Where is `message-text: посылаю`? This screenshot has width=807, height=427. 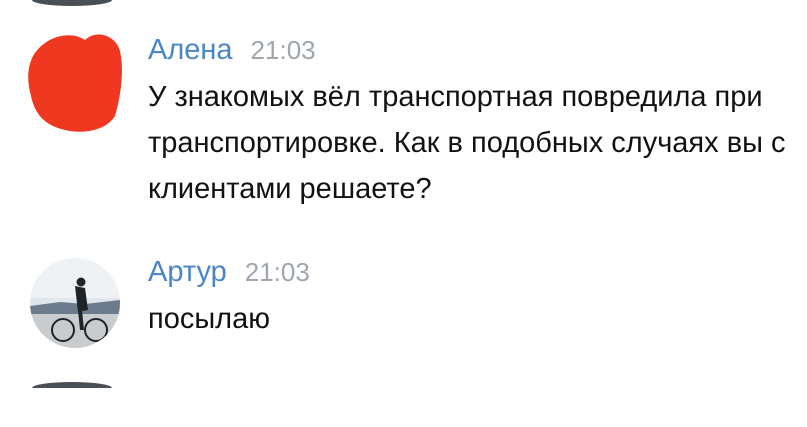
message-text: посылаю is located at coordinates (209, 319).